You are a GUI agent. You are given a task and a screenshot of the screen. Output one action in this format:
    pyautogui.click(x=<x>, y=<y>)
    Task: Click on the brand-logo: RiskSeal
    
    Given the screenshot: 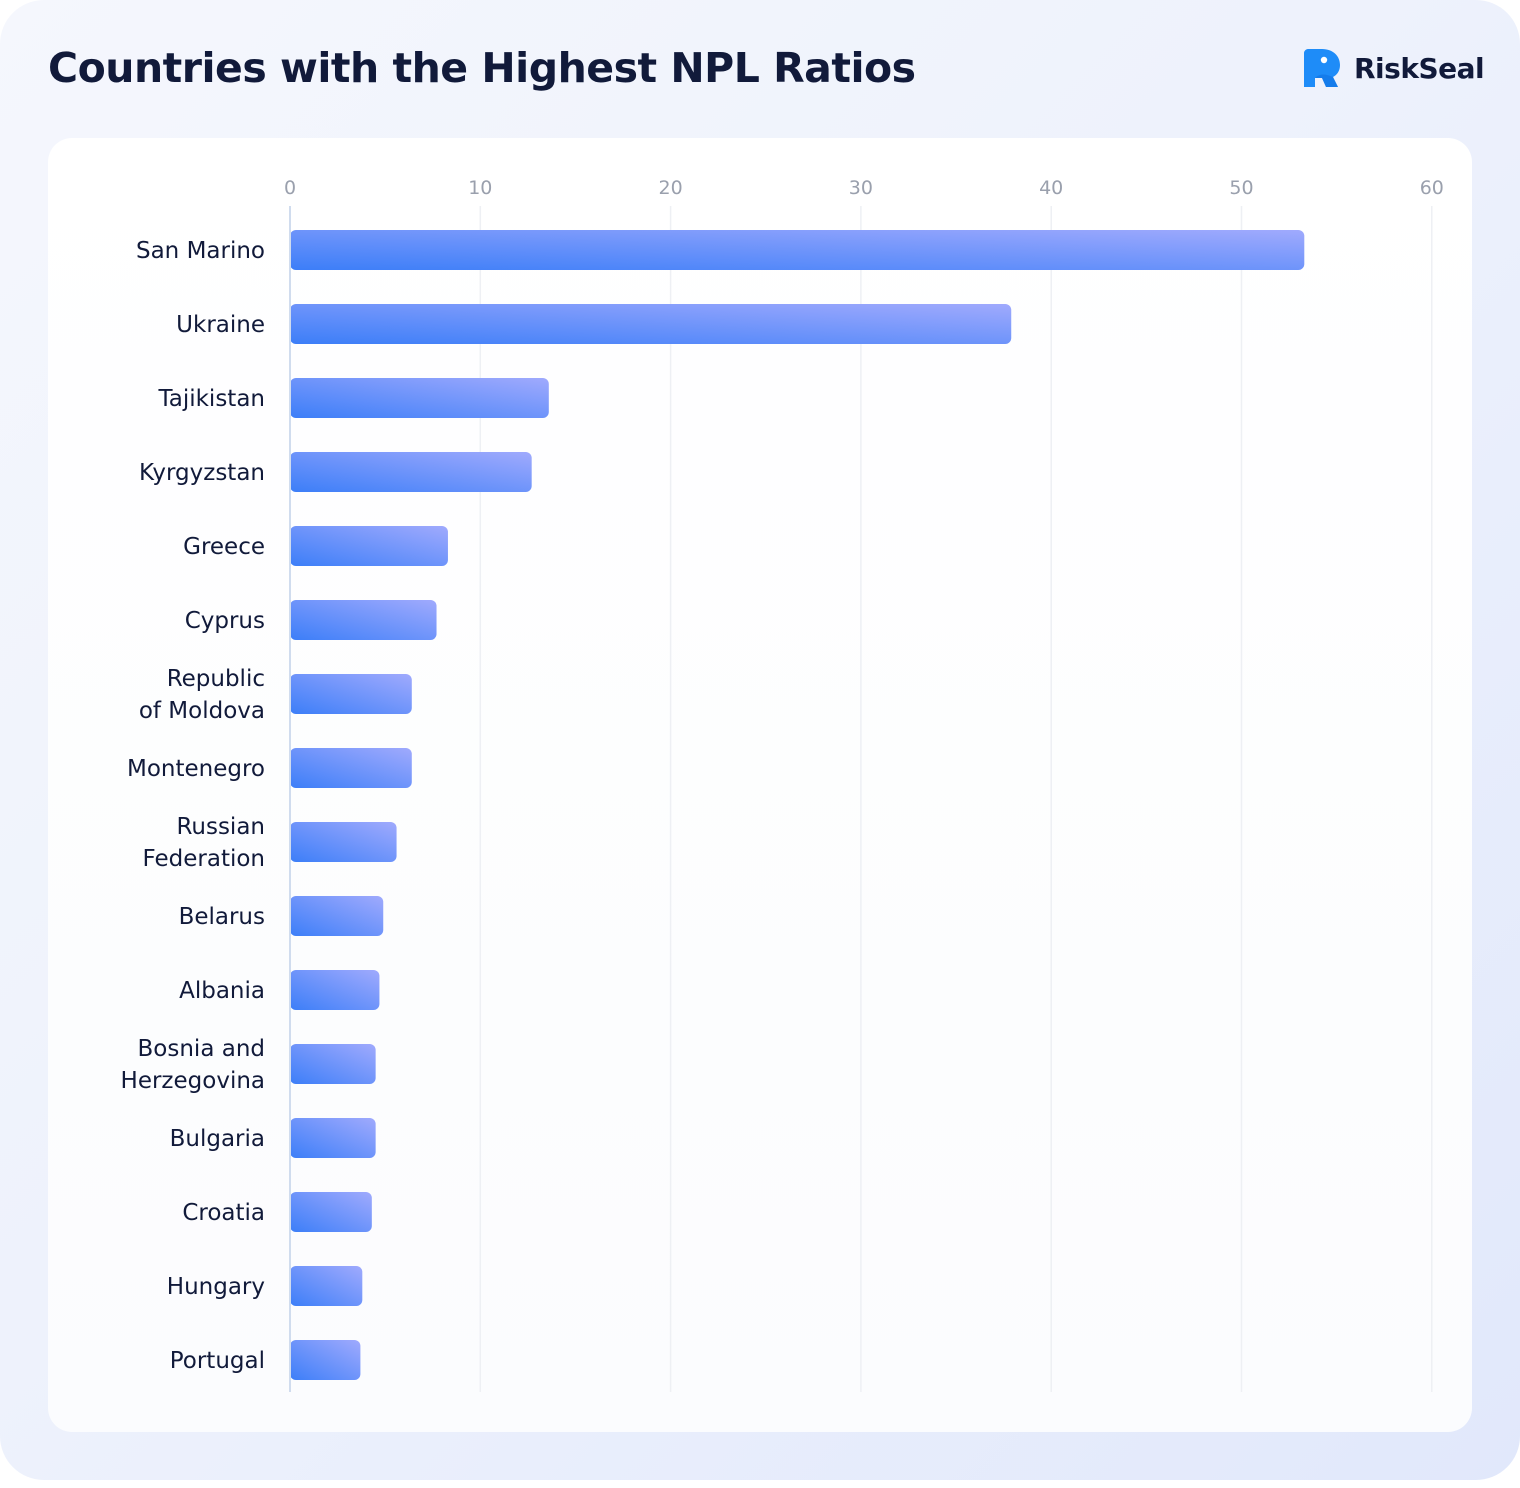 What is the action you would take?
    pyautogui.click(x=1393, y=68)
    